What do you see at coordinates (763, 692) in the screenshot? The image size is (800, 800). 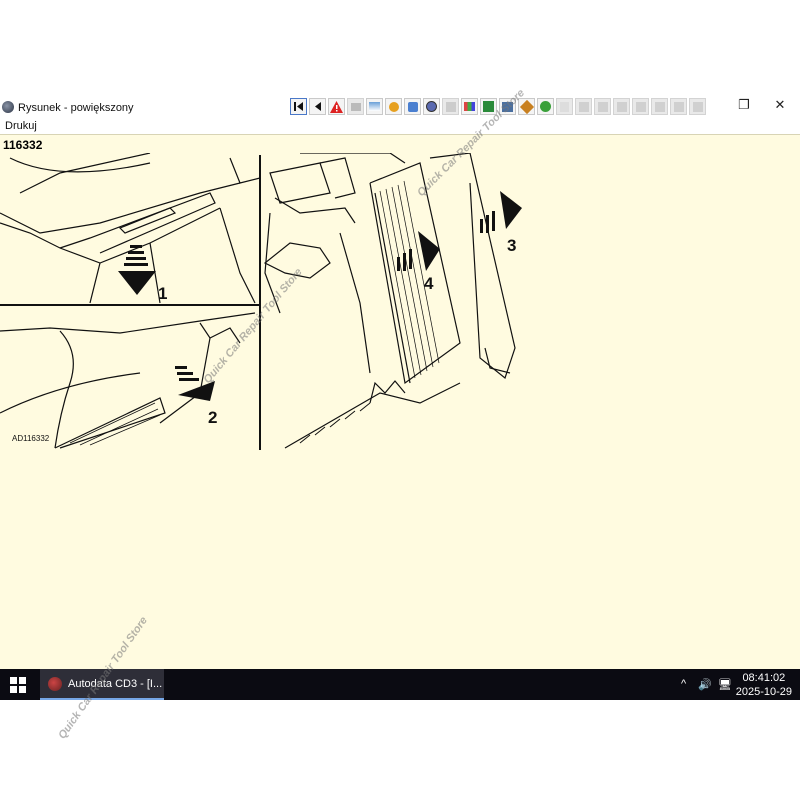 I see `clock-date: 2025-10-29` at bounding box center [763, 692].